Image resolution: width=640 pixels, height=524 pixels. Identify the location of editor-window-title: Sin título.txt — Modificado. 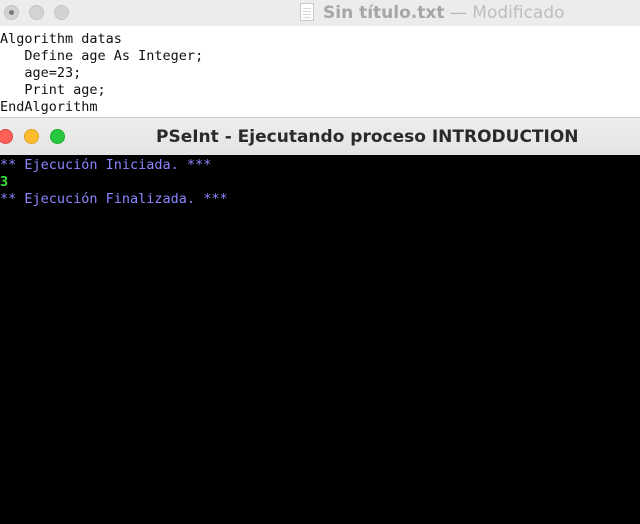
(444, 13).